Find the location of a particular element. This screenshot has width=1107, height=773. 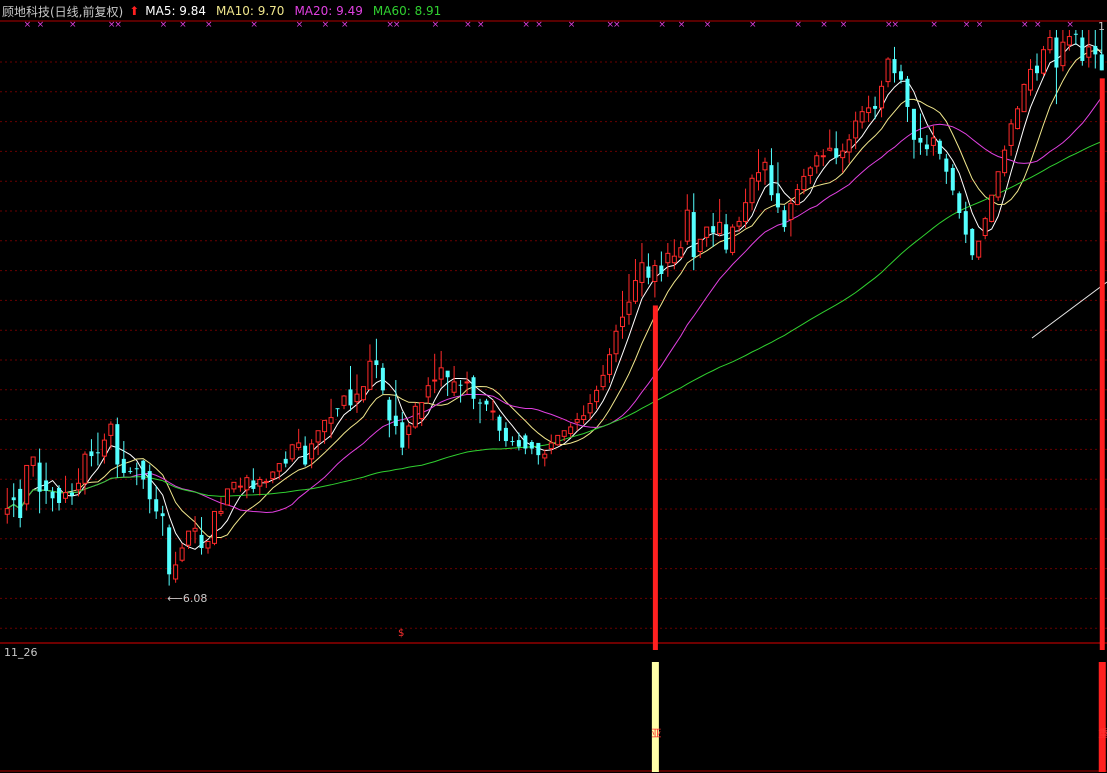

up-arrow-icon: ⬆ is located at coordinates (134, 11).